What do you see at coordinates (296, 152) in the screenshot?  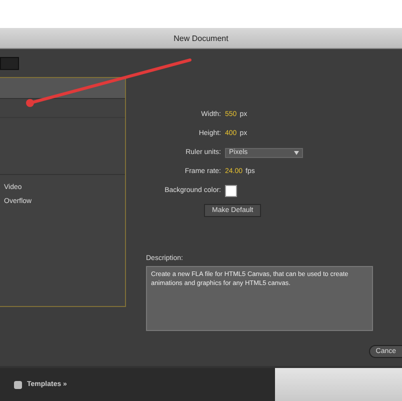 I see `caret-icon` at bounding box center [296, 152].